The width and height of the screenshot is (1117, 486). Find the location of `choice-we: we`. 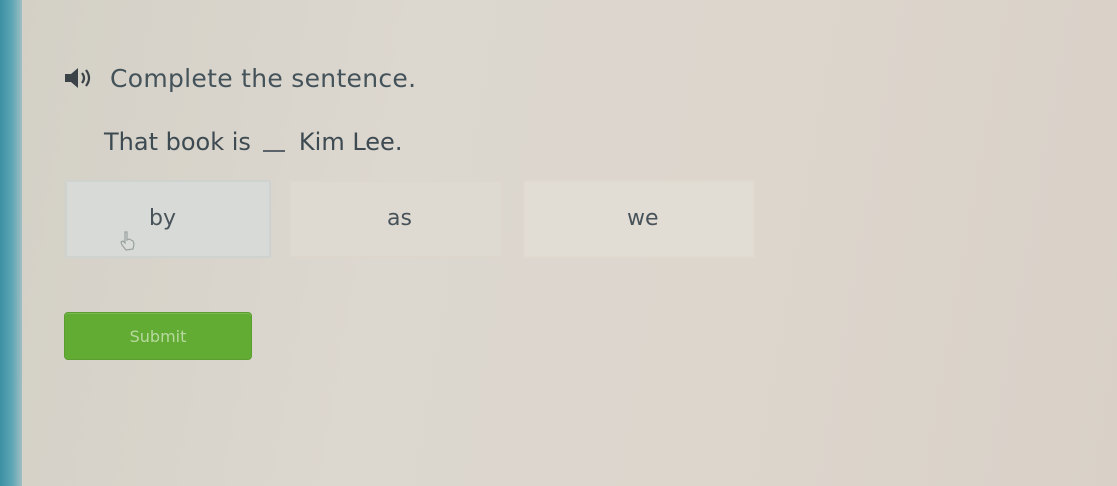

choice-we: we is located at coordinates (639, 219).